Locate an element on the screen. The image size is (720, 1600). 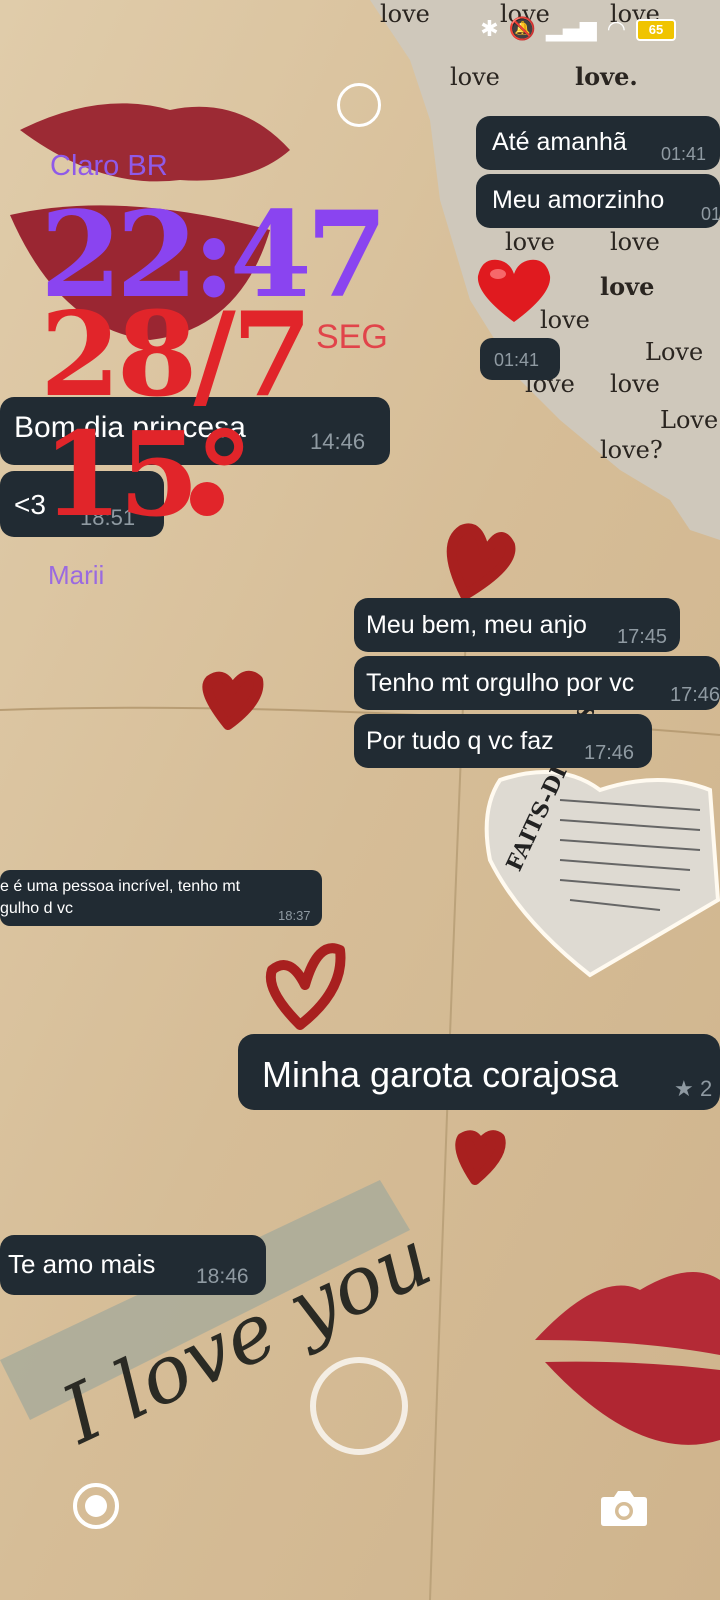
message-bubble: Meu amorzinho 01:41 is located at coordinates (598, 201).